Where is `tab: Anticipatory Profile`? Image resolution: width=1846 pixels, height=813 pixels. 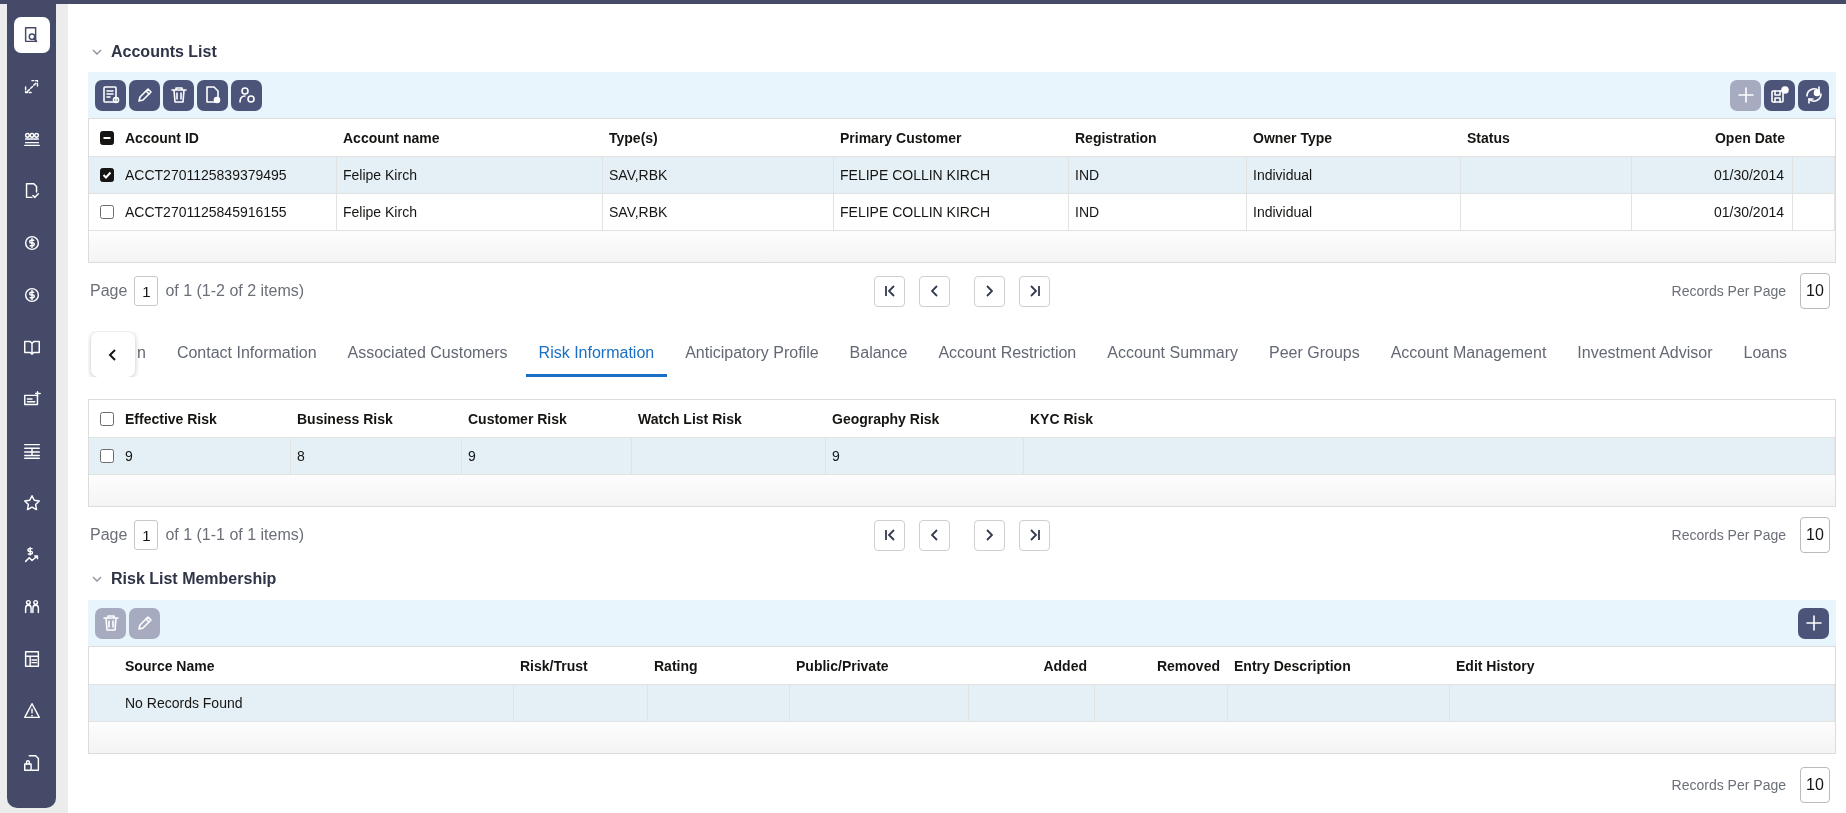 tab: Anticipatory Profile is located at coordinates (752, 354).